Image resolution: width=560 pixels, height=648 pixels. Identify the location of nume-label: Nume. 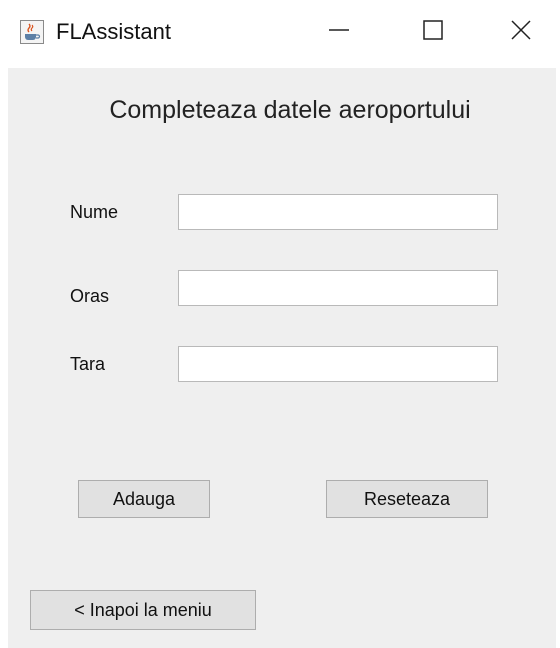
(94, 212).